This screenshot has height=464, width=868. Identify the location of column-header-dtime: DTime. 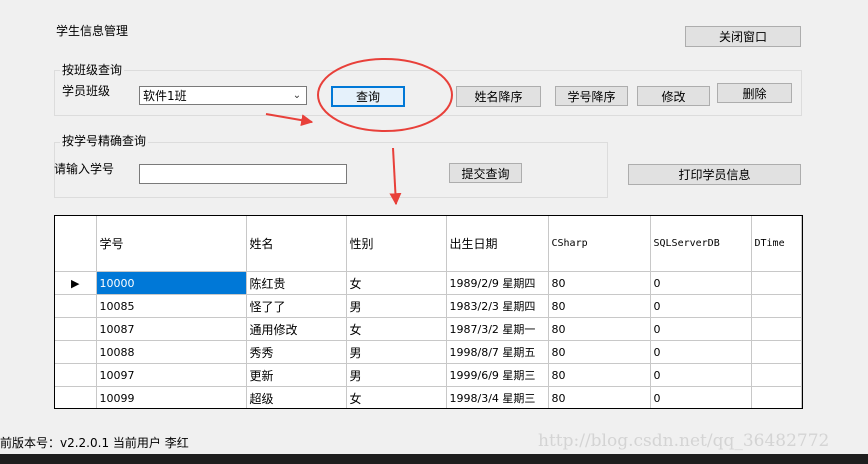
(776, 244).